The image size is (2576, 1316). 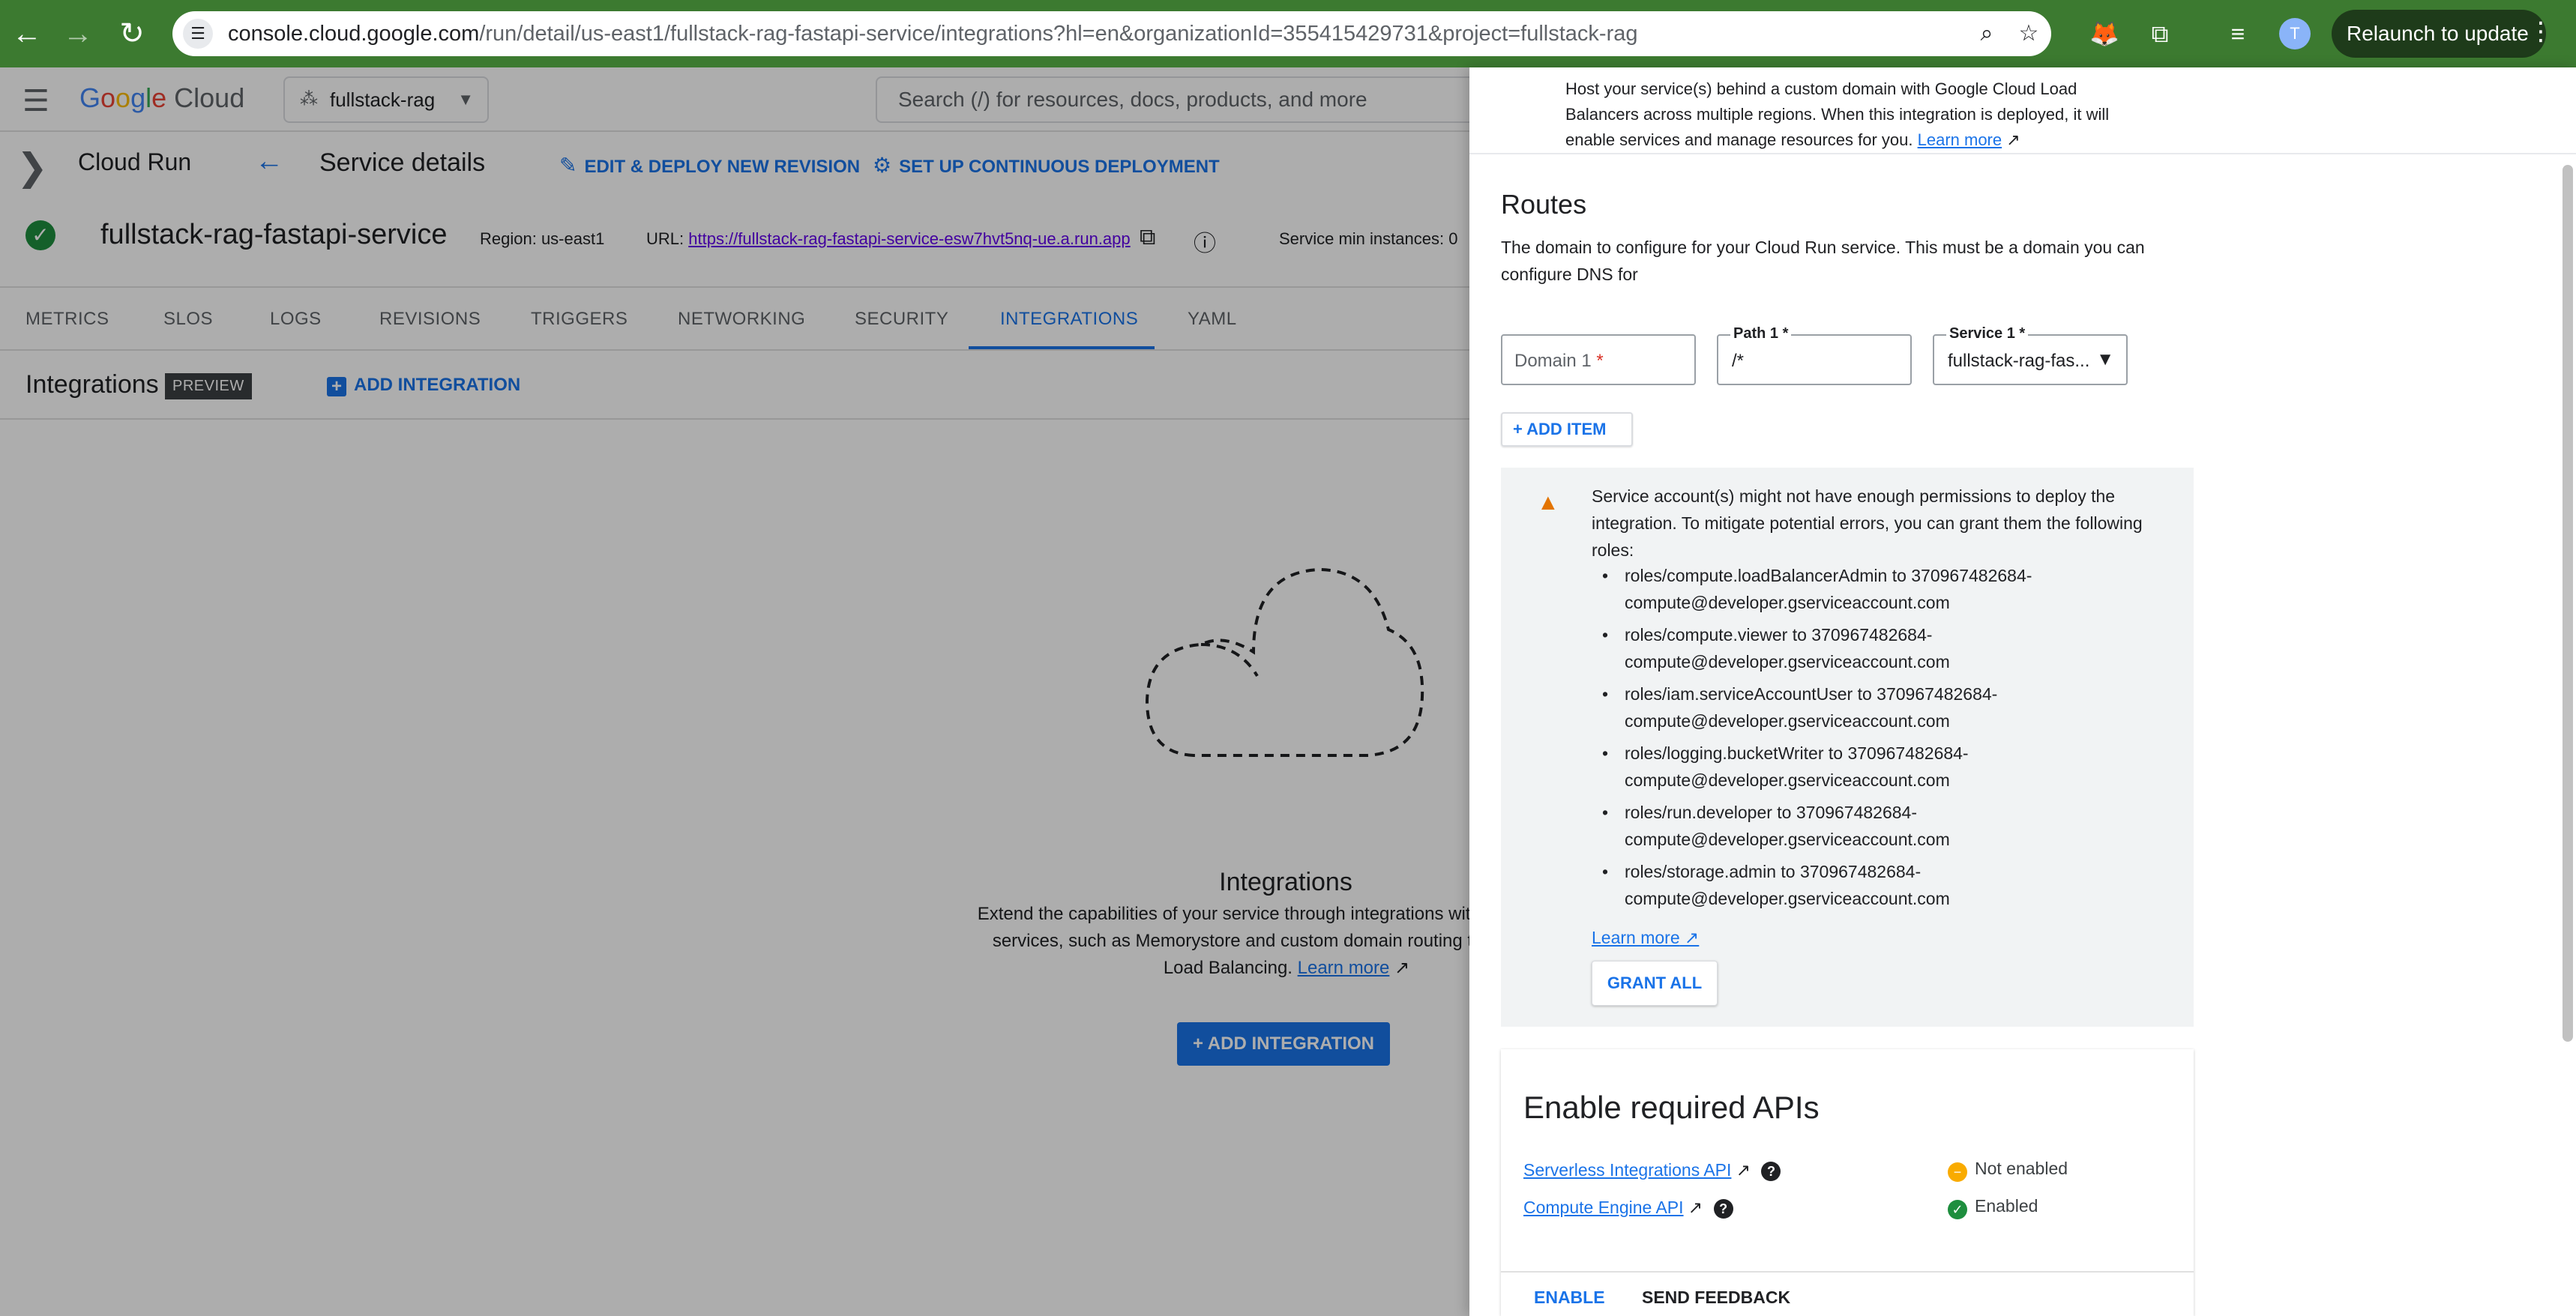 I want to click on caret-down-icon: ▼, so click(x=2105, y=359).